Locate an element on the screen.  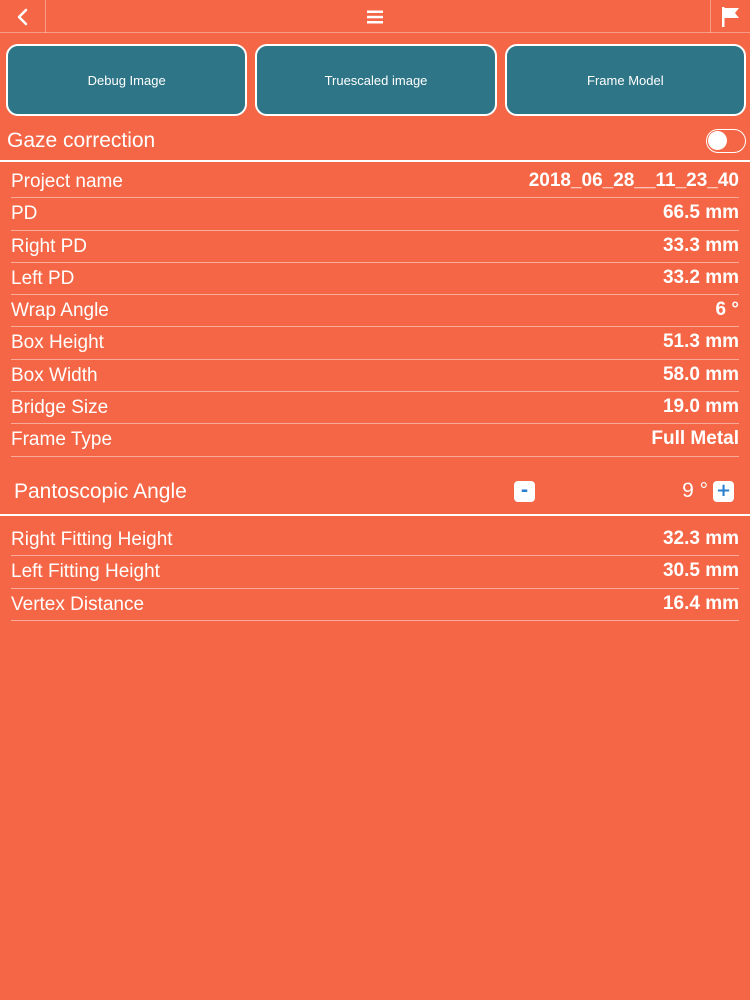
gaze-correction-label: Gaze correction is located at coordinates (81, 140).